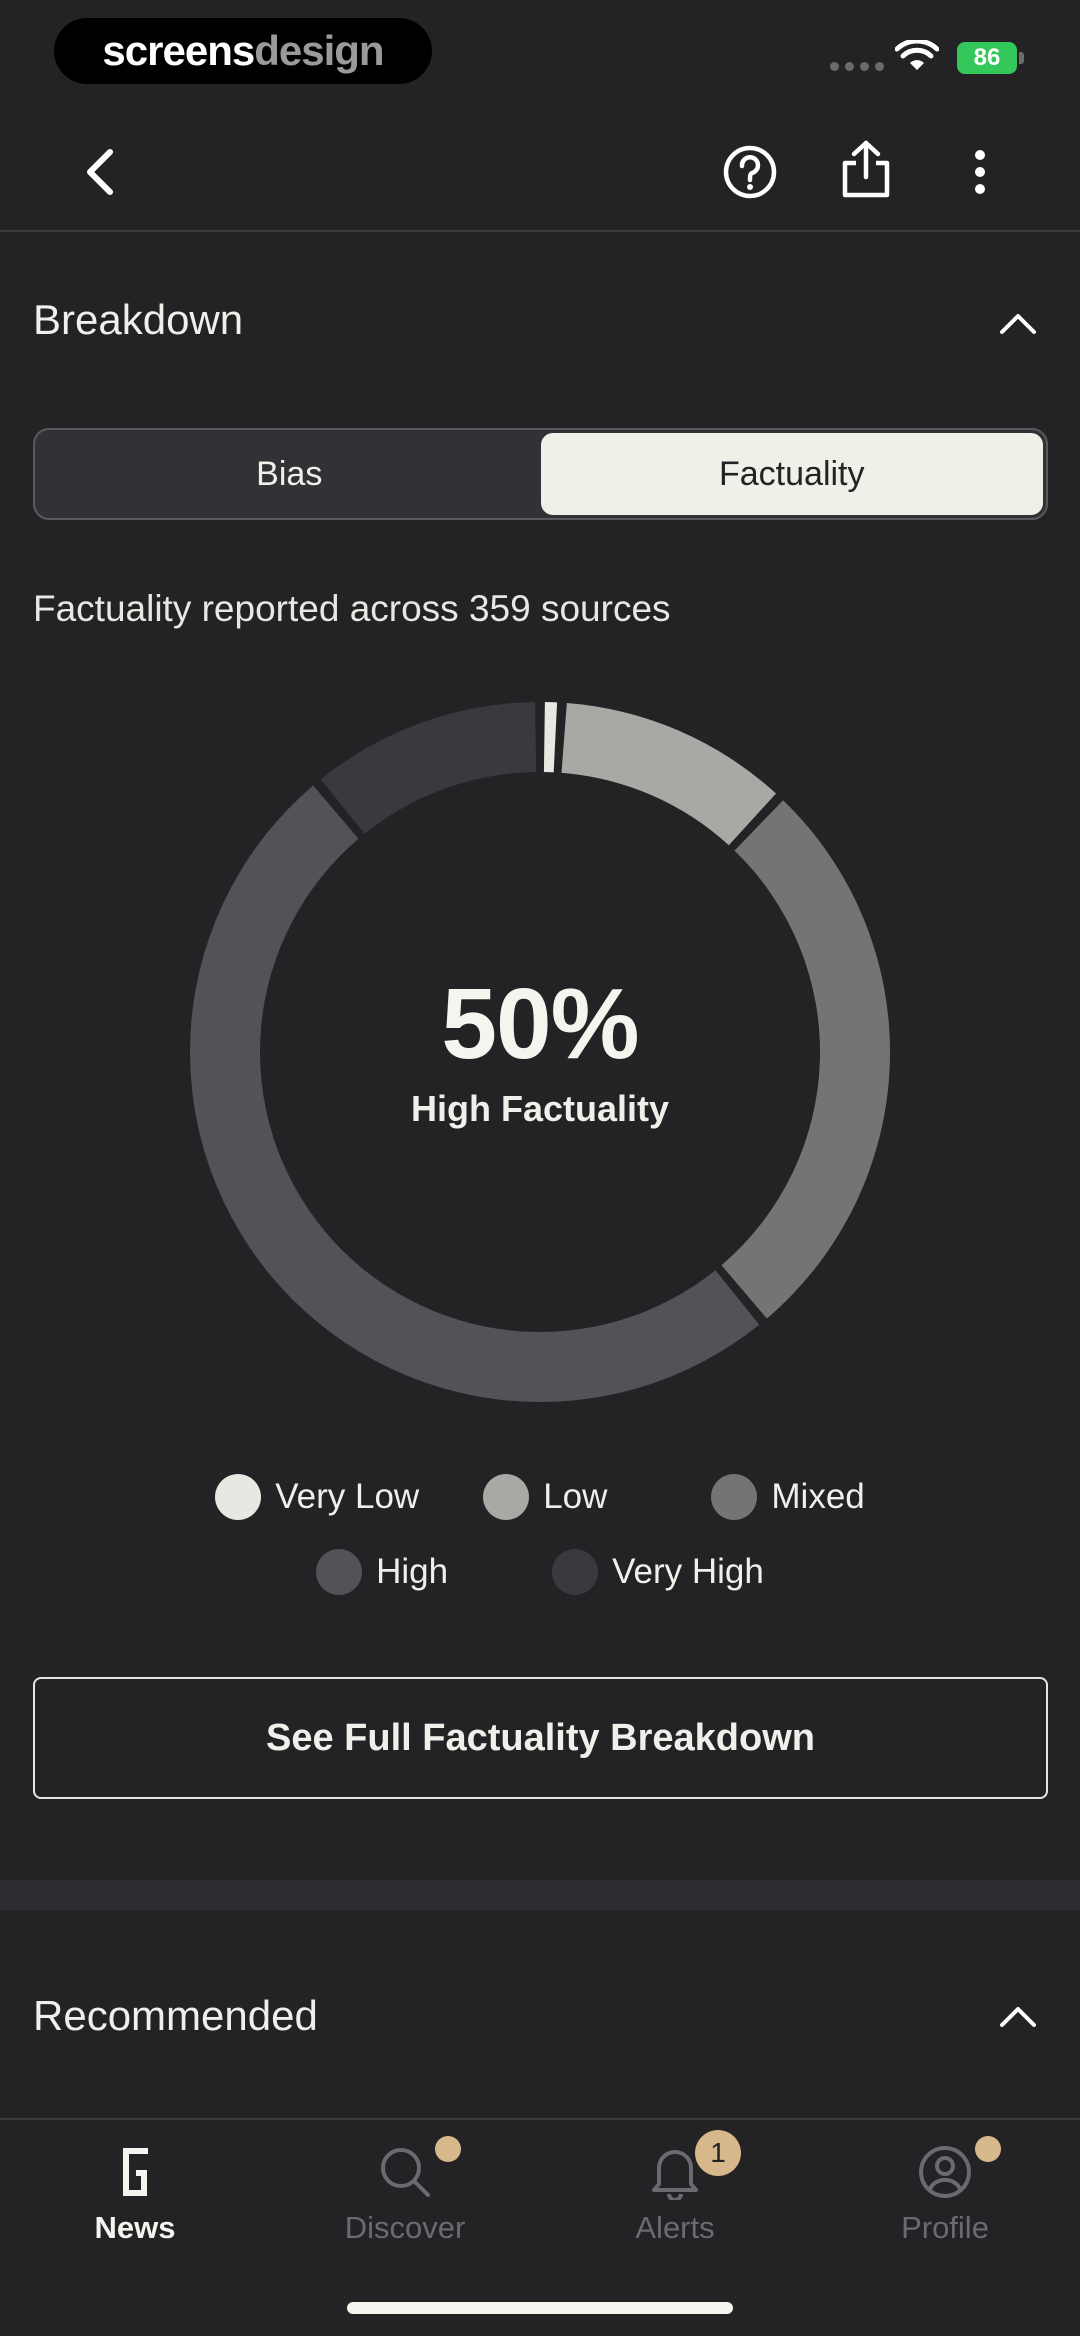 The width and height of the screenshot is (1080, 2336). I want to click on ground-news-logo-icon, so click(135, 2172).